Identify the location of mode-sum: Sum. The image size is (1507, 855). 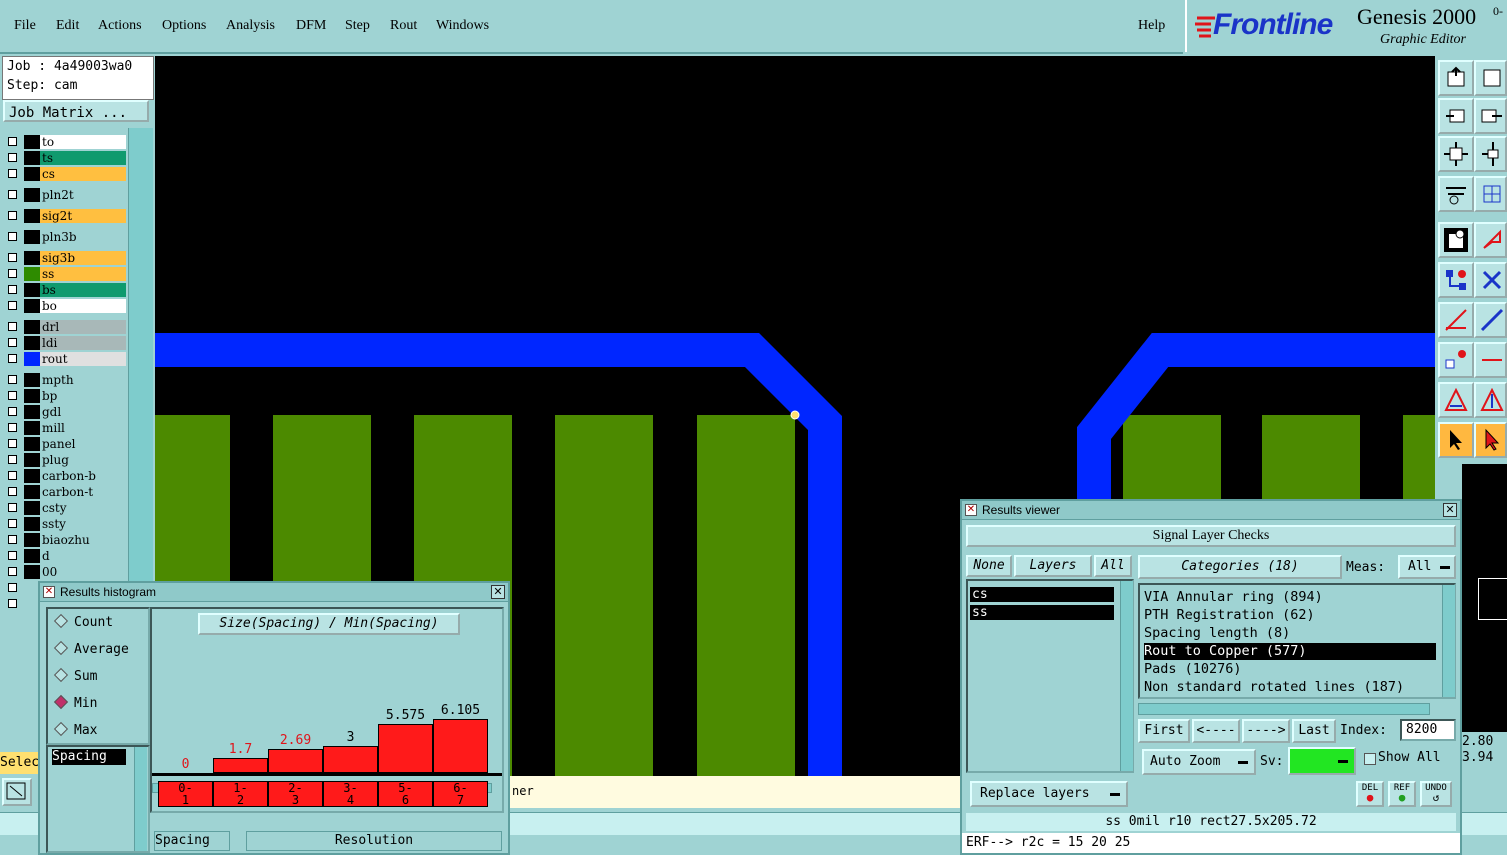
(75, 675).